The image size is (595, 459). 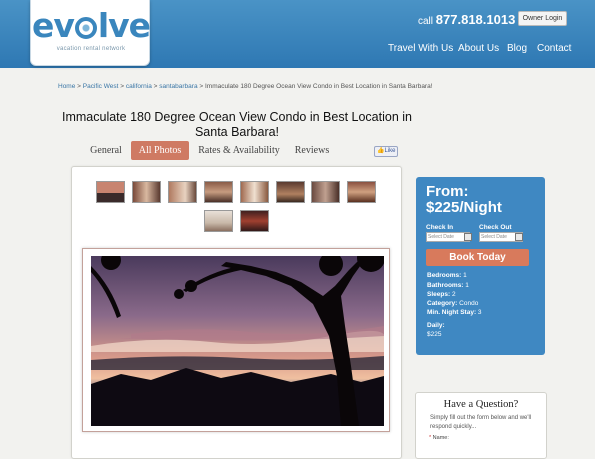 I want to click on phone-contact: call 877.818.1013, so click(x=466, y=19).